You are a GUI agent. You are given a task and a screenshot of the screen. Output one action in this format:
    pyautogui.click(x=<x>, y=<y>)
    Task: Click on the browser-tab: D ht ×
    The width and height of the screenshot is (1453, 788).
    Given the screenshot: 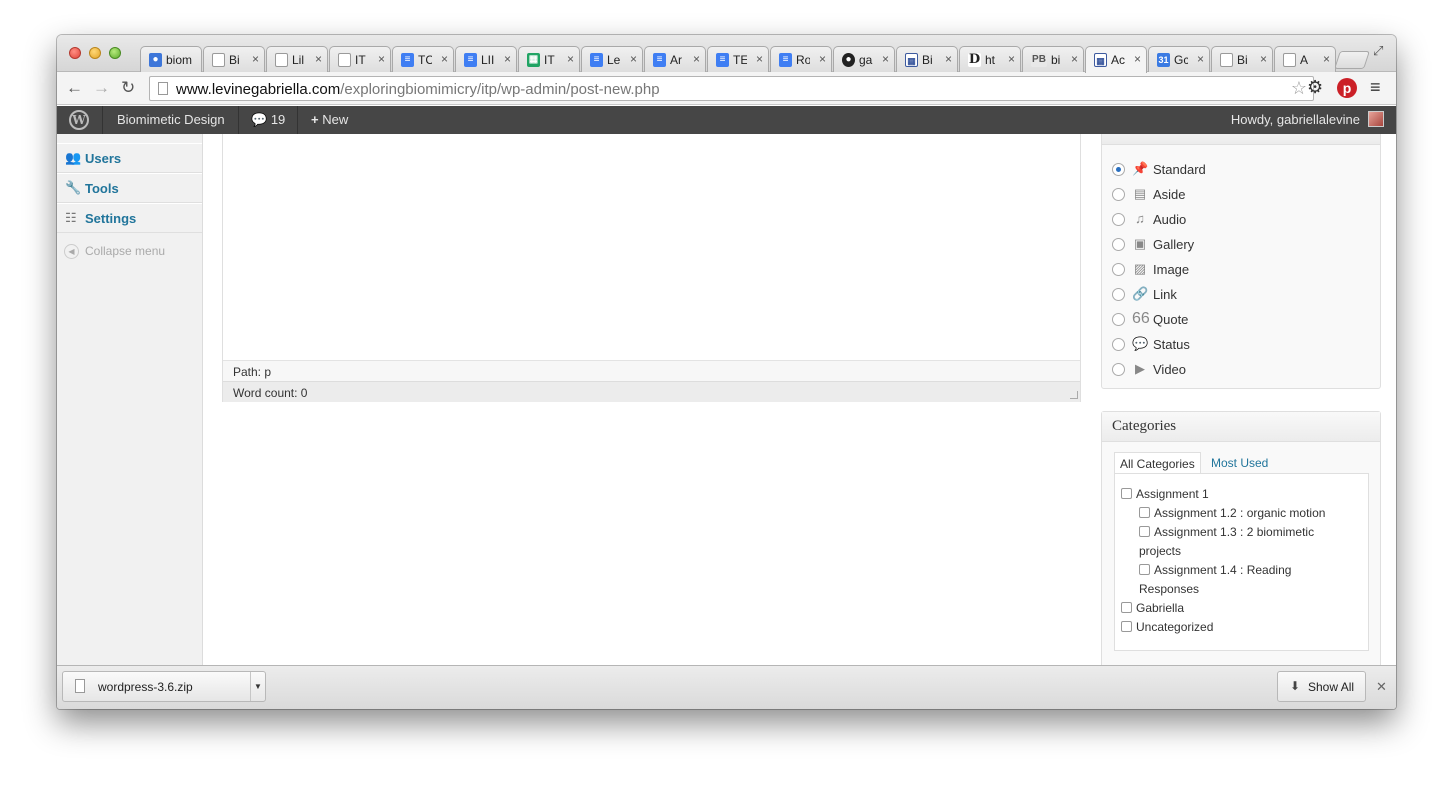 What is the action you would take?
    pyautogui.click(x=990, y=59)
    